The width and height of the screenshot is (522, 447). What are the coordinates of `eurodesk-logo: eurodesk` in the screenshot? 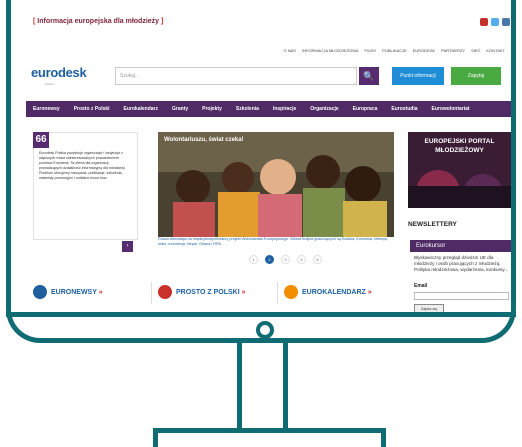 It's located at (59, 72).